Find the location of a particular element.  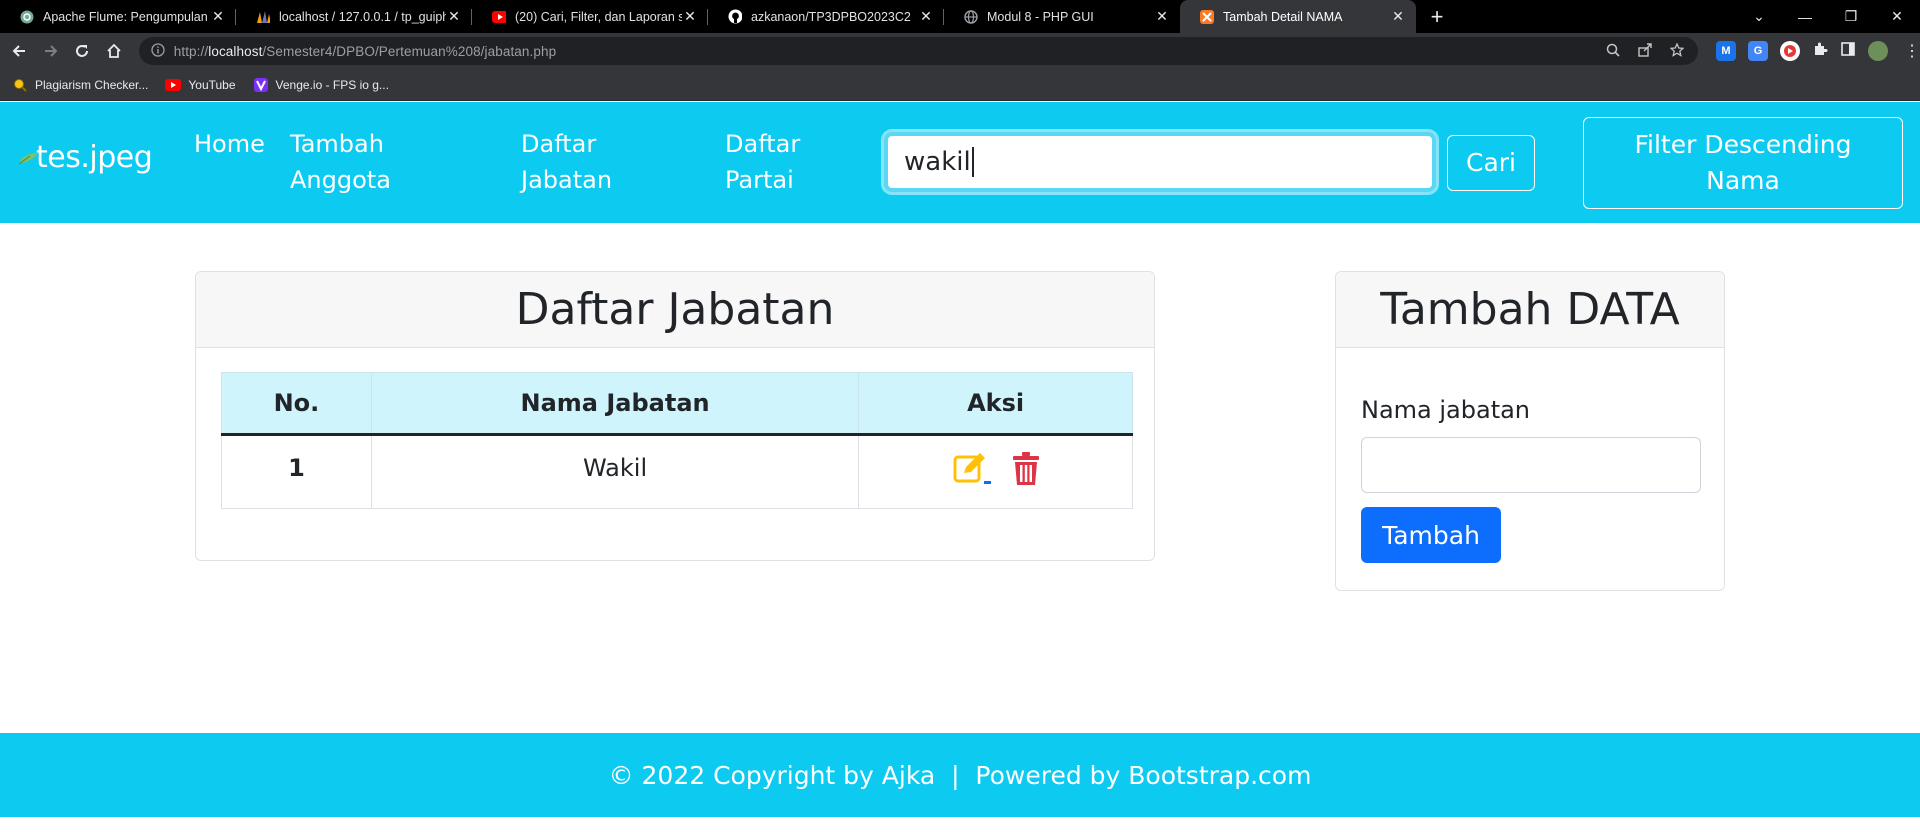

extensions-puzzle-icon is located at coordinates (1820, 51).